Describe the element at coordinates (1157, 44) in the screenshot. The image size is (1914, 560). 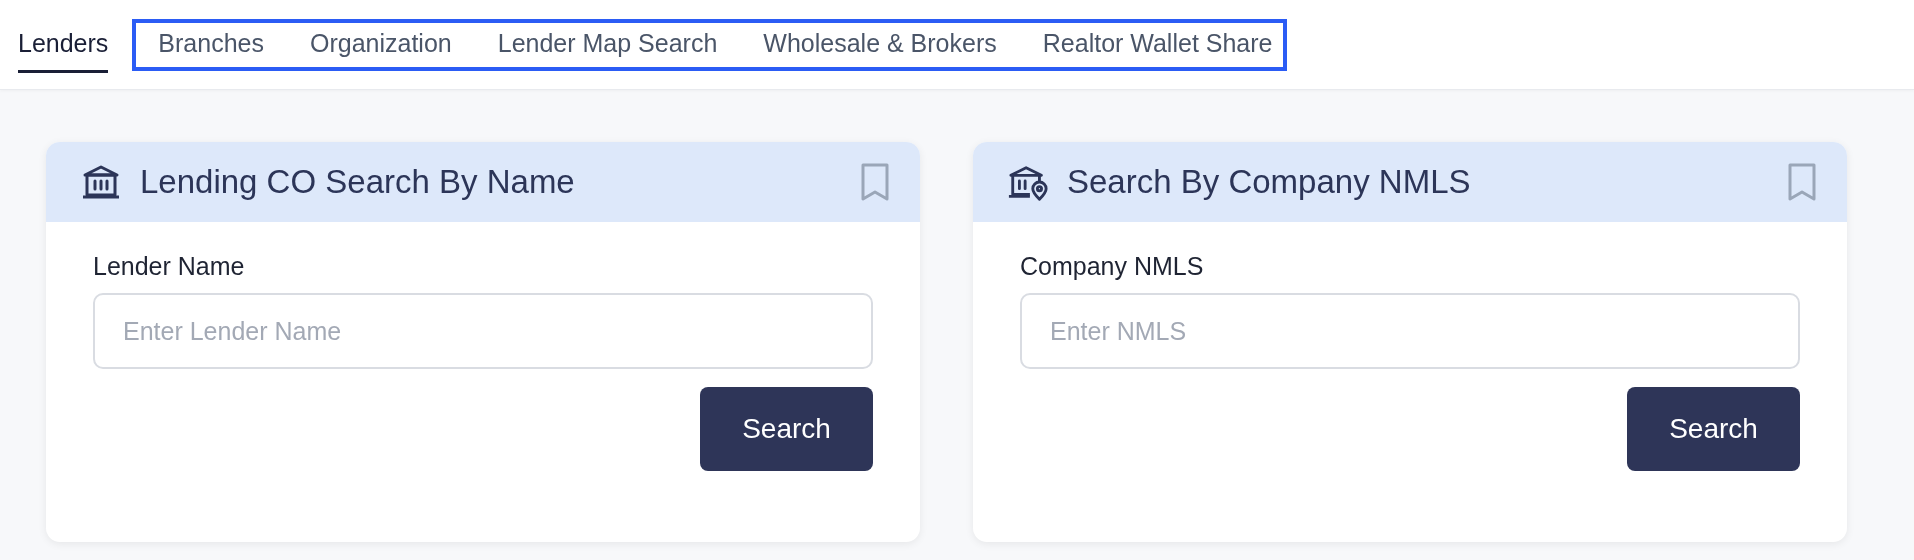
I see `tab: Realtor Wallet Share` at that location.